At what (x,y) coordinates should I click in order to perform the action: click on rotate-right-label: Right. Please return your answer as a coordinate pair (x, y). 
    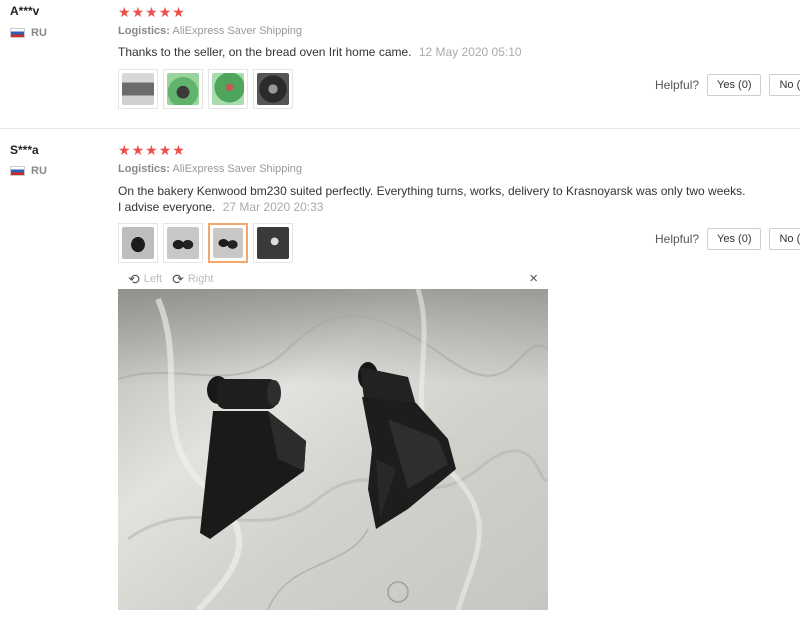
    Looking at the image, I should click on (200, 279).